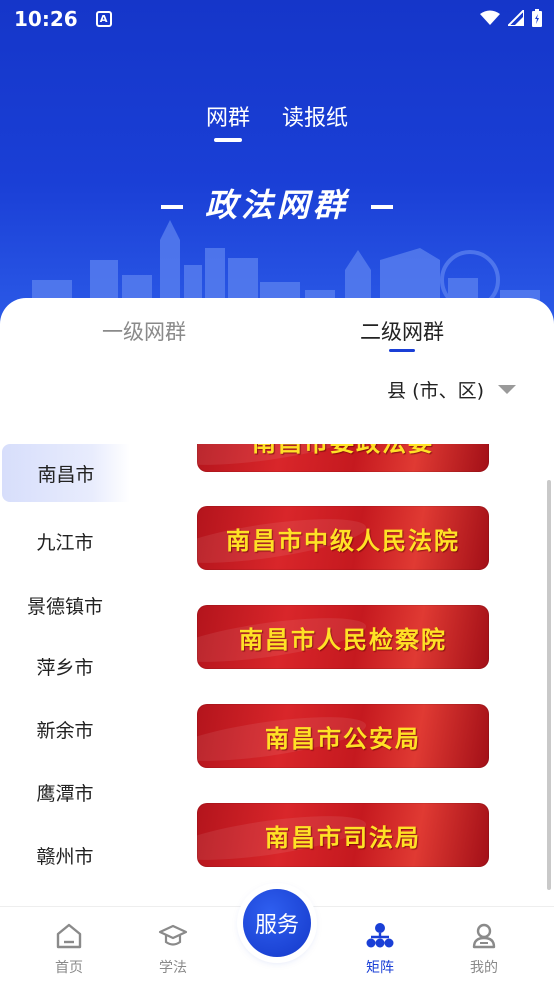 The height and width of the screenshot is (985, 554). I want to click on nav-learn-label: 学法, so click(173, 968).